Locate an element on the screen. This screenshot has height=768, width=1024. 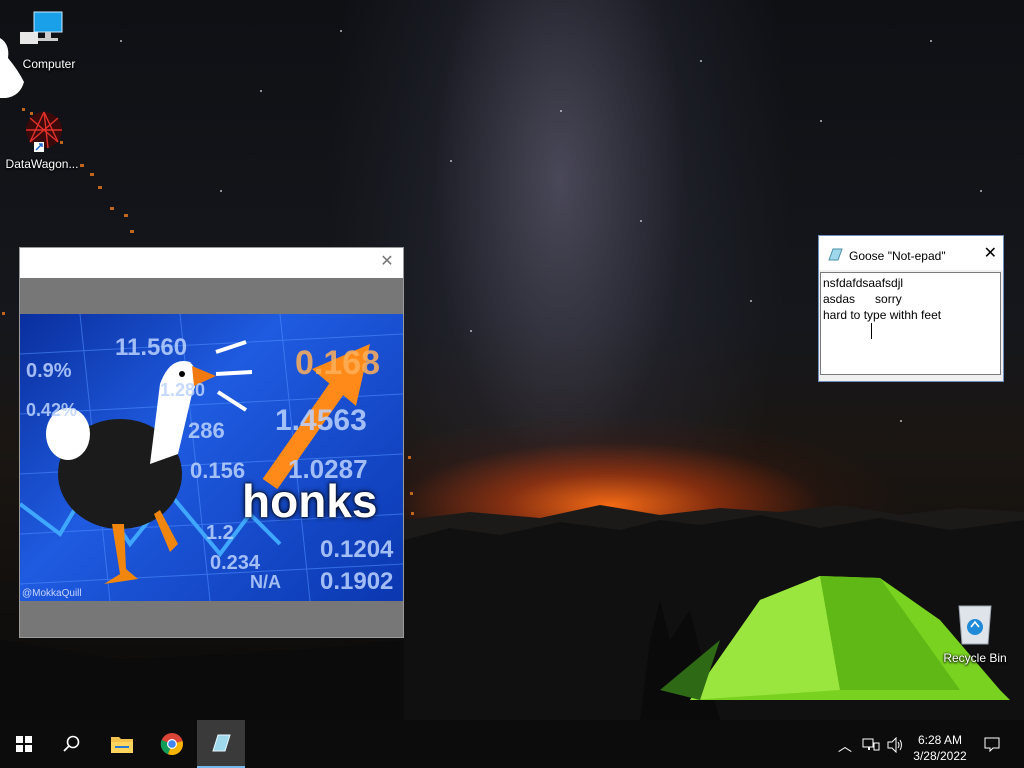
taskbar-goose-notepad is located at coordinates (221, 744).